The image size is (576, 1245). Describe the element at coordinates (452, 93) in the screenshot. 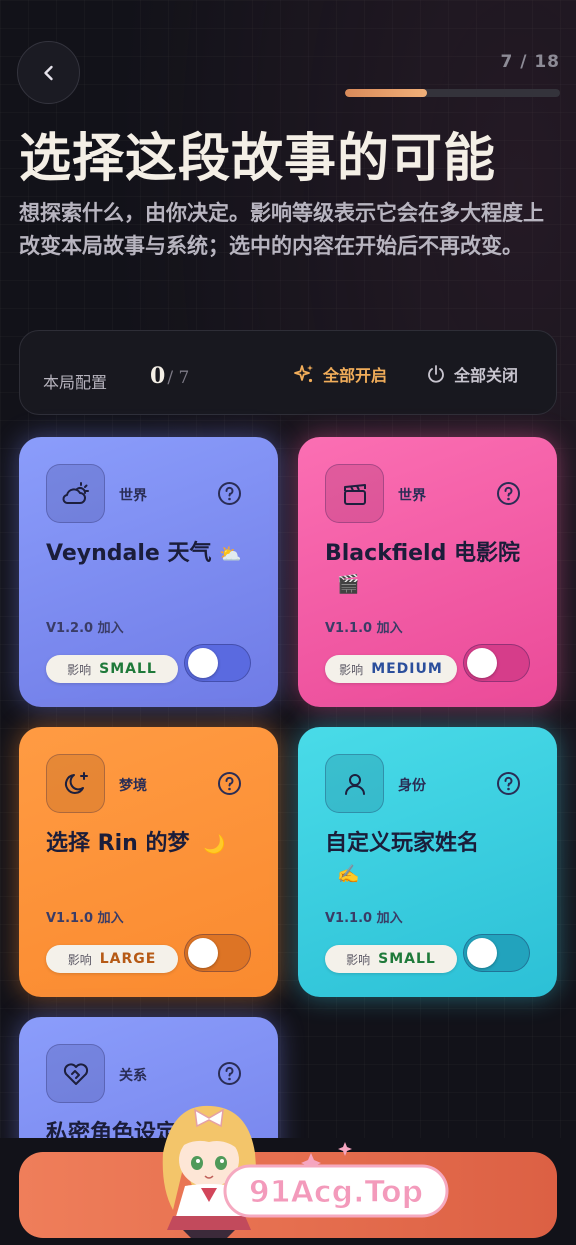

I see `progress-bar` at that location.